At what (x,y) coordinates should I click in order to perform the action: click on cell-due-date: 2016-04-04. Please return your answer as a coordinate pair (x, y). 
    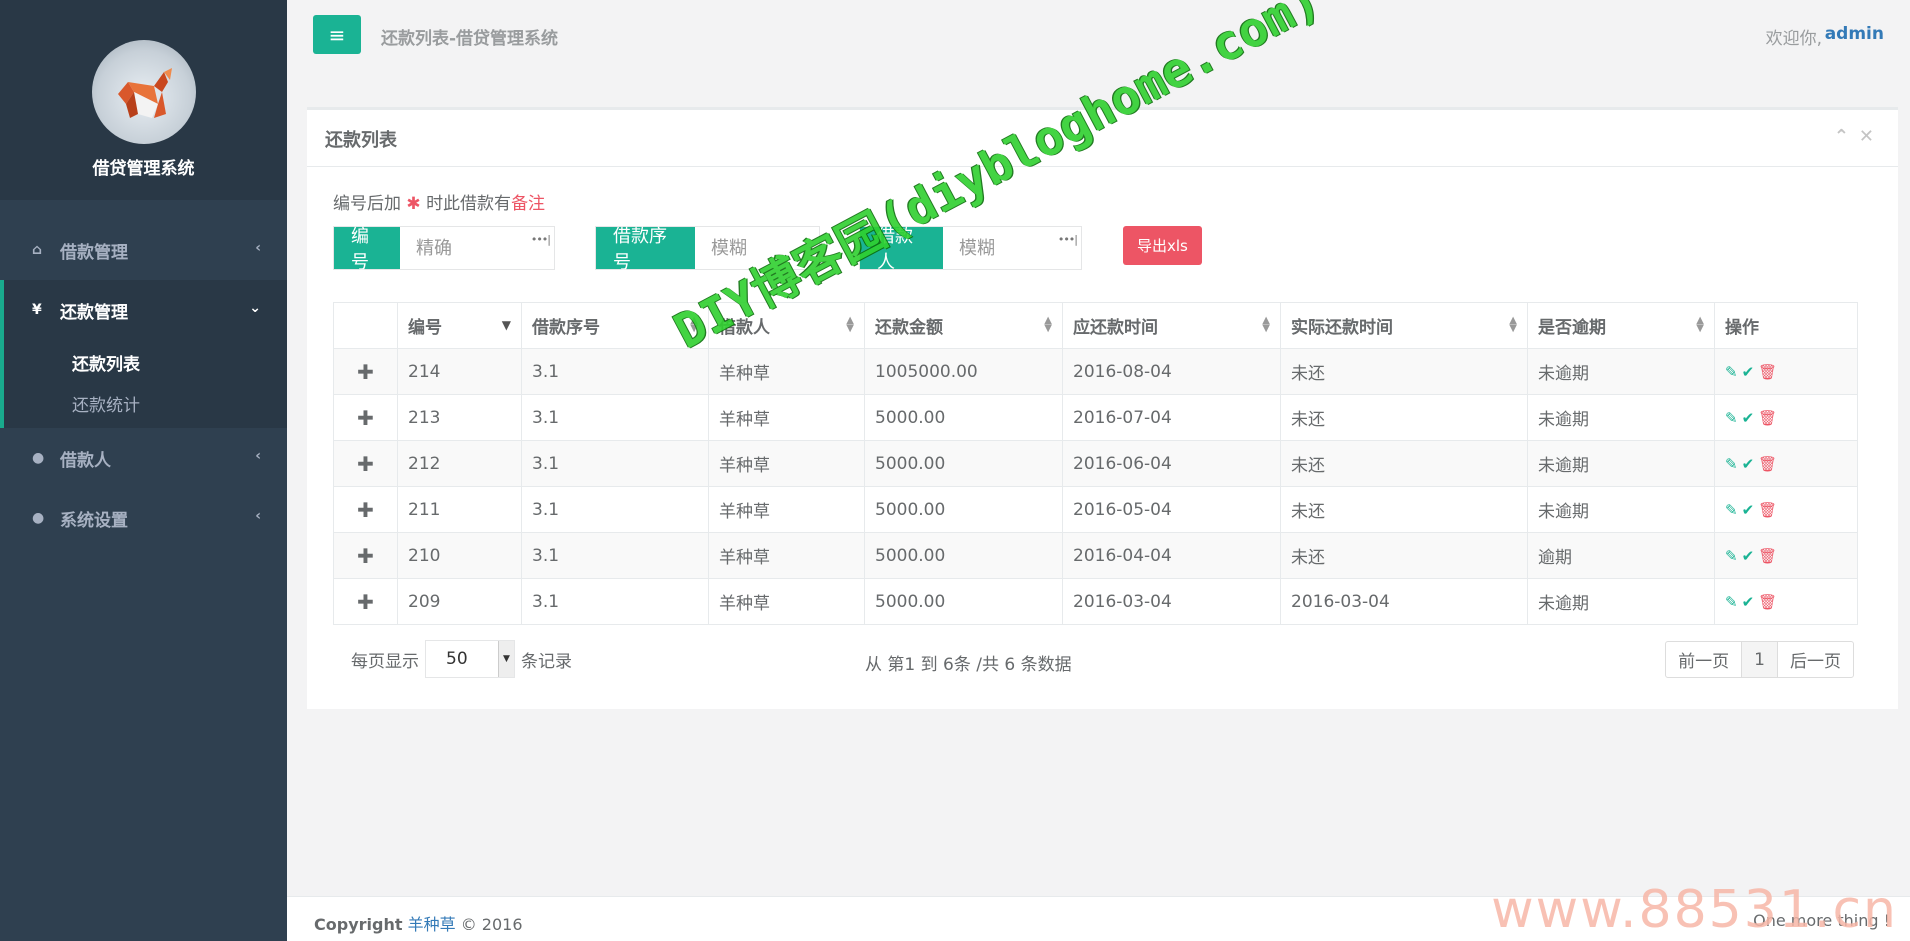
    Looking at the image, I should click on (1171, 555).